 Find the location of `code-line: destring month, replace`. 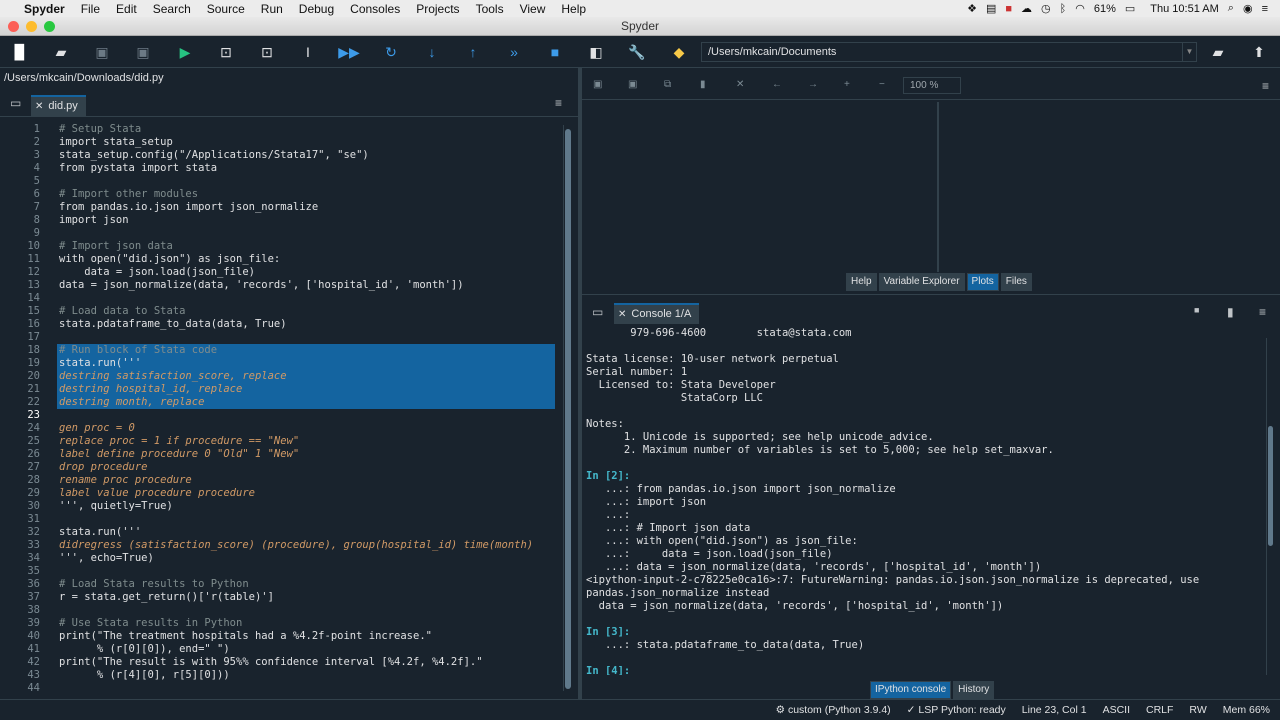

code-line: destring month, replace is located at coordinates (306, 402).